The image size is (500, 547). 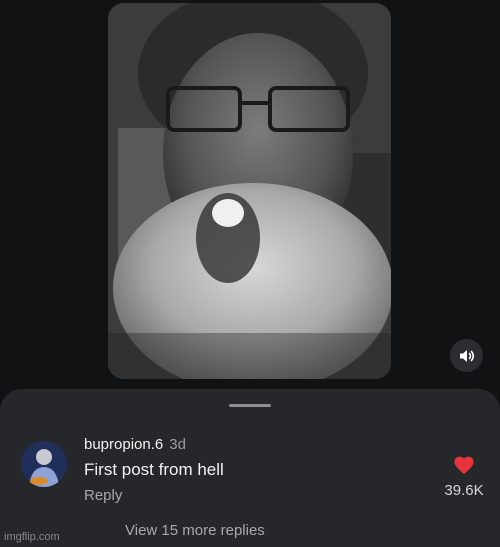 I want to click on like-count: 39.6K, so click(x=464, y=490).